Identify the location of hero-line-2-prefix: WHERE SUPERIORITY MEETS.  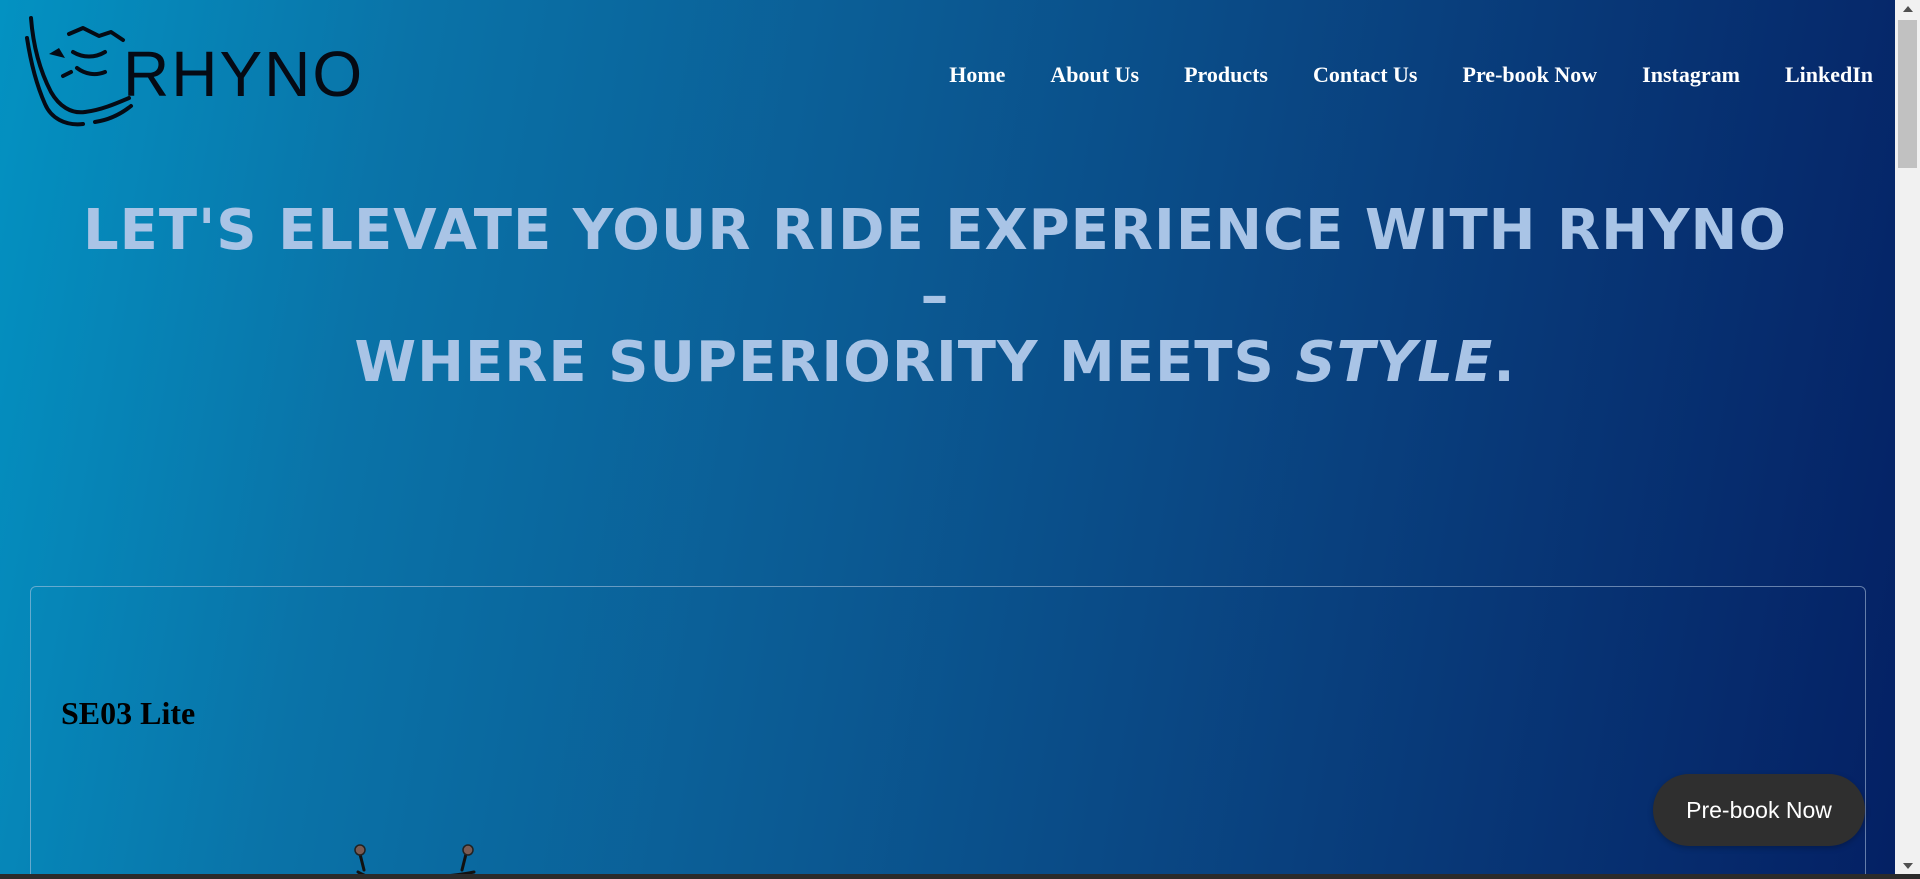
(825, 362).